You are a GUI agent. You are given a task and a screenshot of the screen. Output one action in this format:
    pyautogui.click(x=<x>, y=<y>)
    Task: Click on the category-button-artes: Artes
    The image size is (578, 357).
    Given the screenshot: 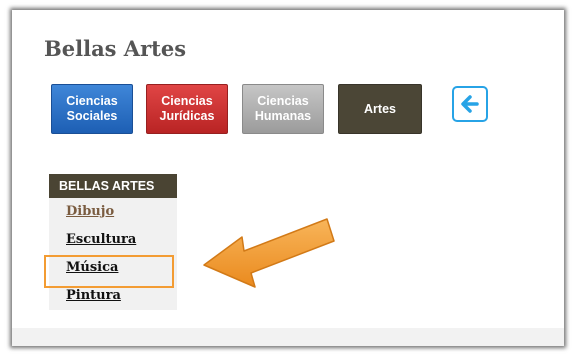 What is the action you would take?
    pyautogui.click(x=380, y=109)
    